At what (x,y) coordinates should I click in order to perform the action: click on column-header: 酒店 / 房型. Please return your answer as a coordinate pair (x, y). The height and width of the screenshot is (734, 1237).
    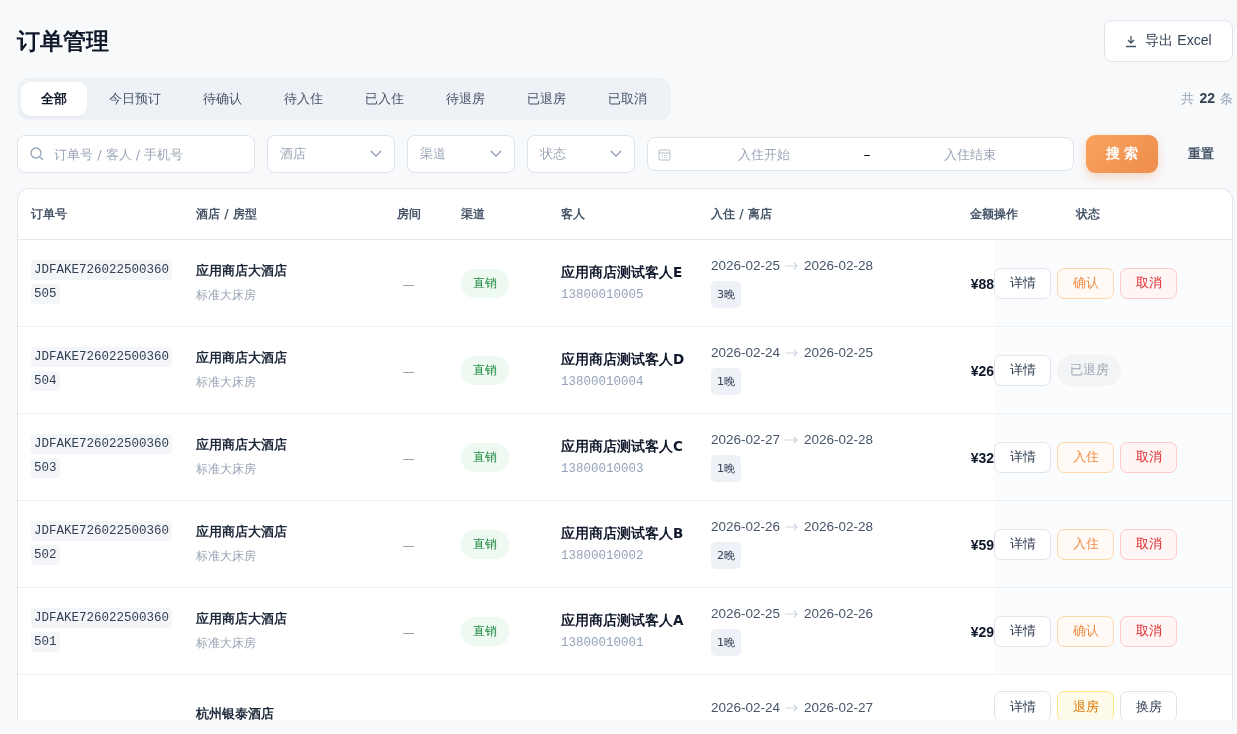
    Looking at the image, I should click on (227, 214).